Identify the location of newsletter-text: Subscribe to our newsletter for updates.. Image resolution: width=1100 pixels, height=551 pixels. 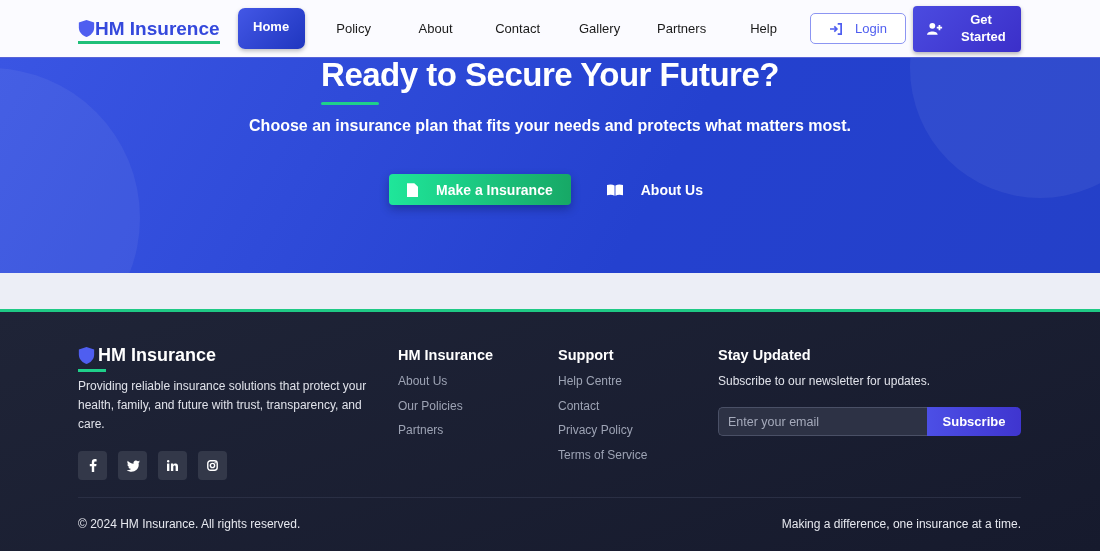
(825, 381).